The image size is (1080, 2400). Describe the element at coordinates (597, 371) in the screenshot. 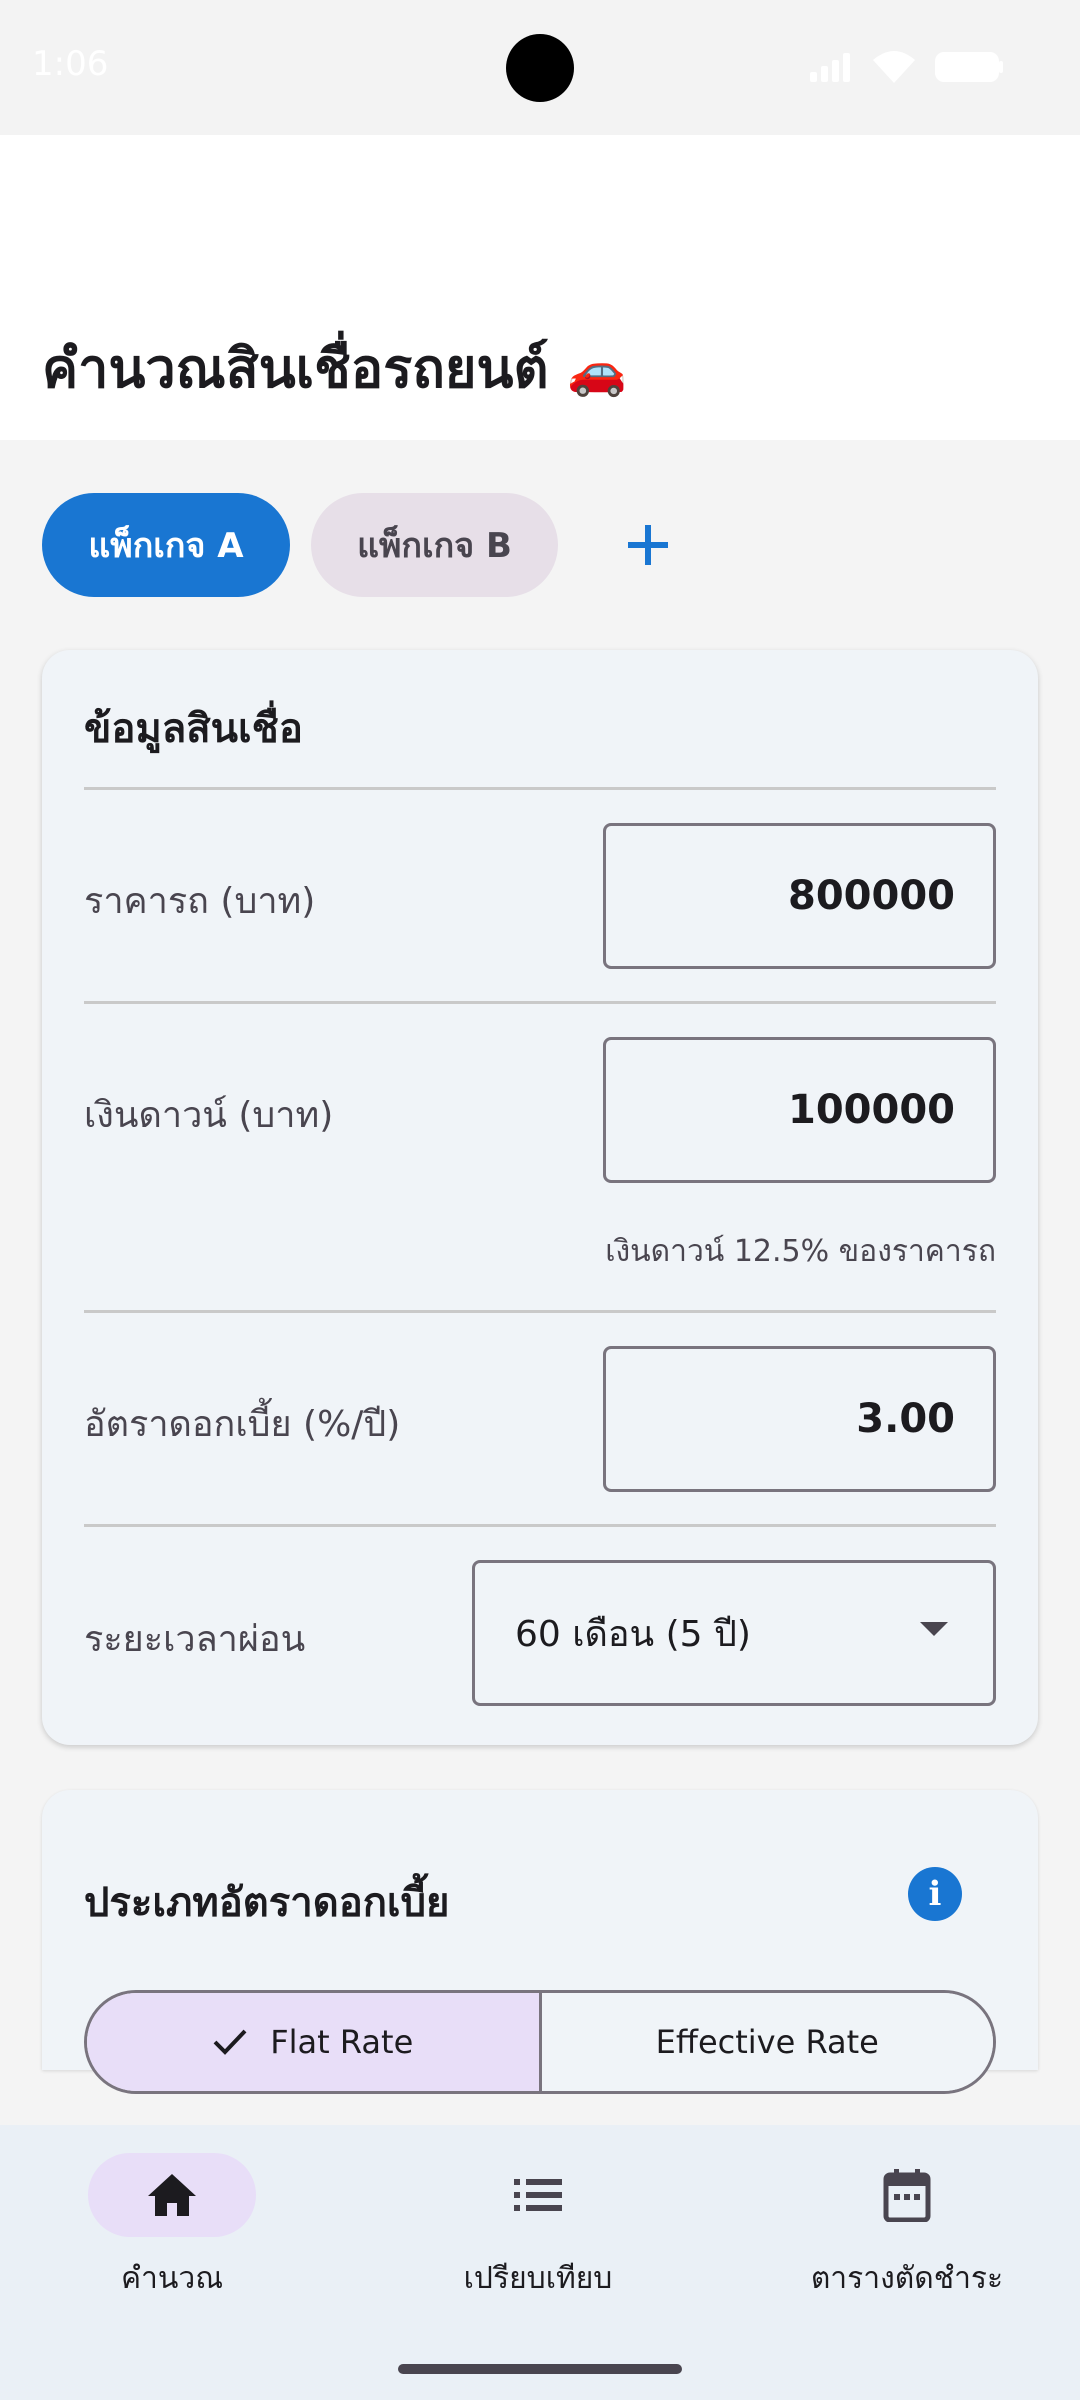

I see `car-emoji: 🚗` at that location.